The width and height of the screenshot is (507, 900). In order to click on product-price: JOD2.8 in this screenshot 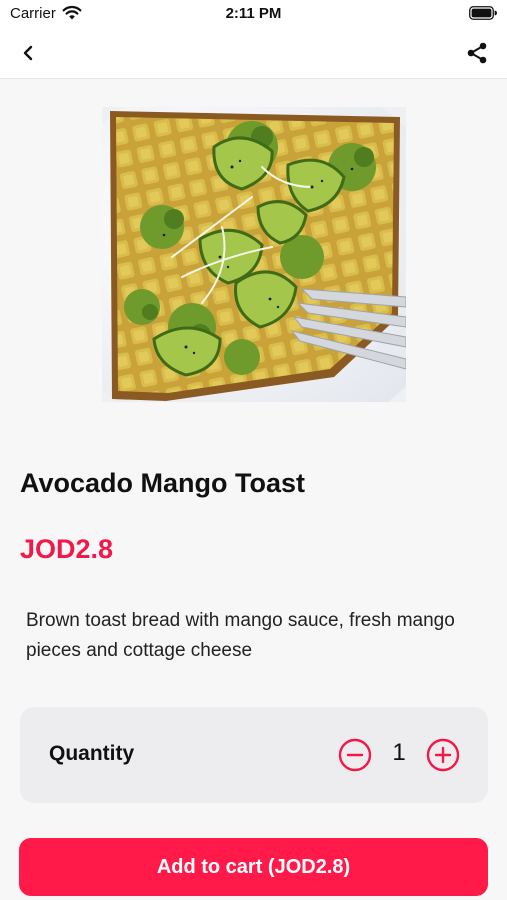, I will do `click(67, 549)`.